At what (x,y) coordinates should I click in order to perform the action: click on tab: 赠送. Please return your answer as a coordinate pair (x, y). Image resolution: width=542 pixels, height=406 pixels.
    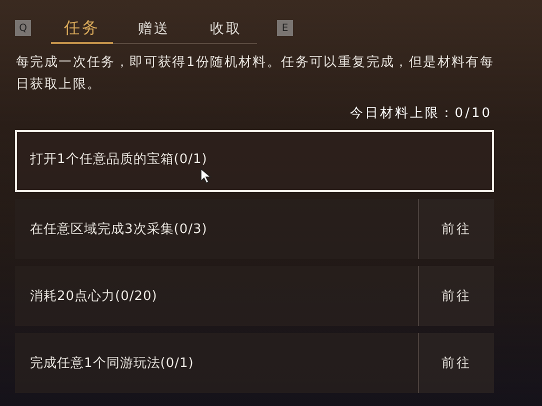
    Looking at the image, I should click on (154, 31).